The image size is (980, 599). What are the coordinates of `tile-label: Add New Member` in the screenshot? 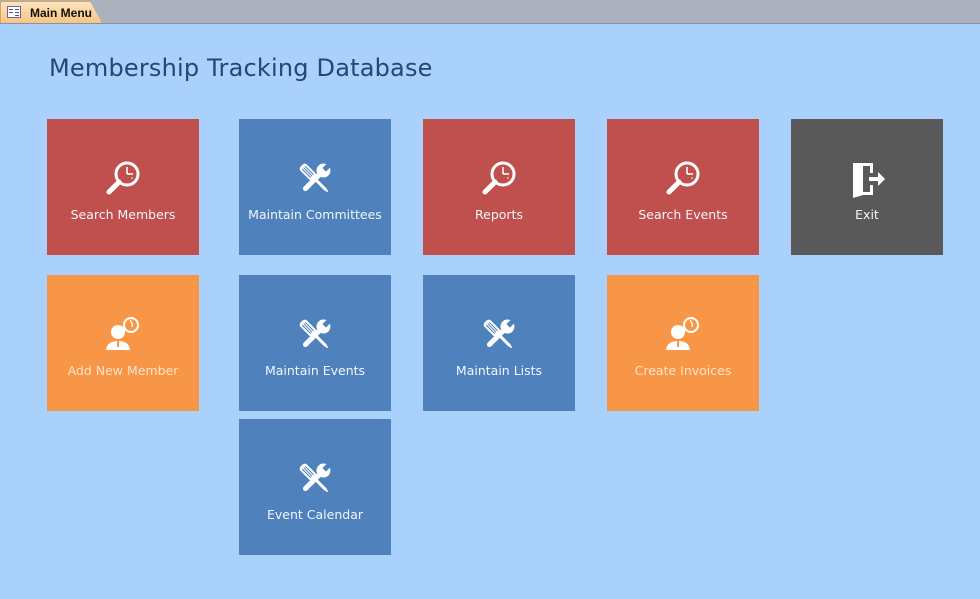 It's located at (123, 370).